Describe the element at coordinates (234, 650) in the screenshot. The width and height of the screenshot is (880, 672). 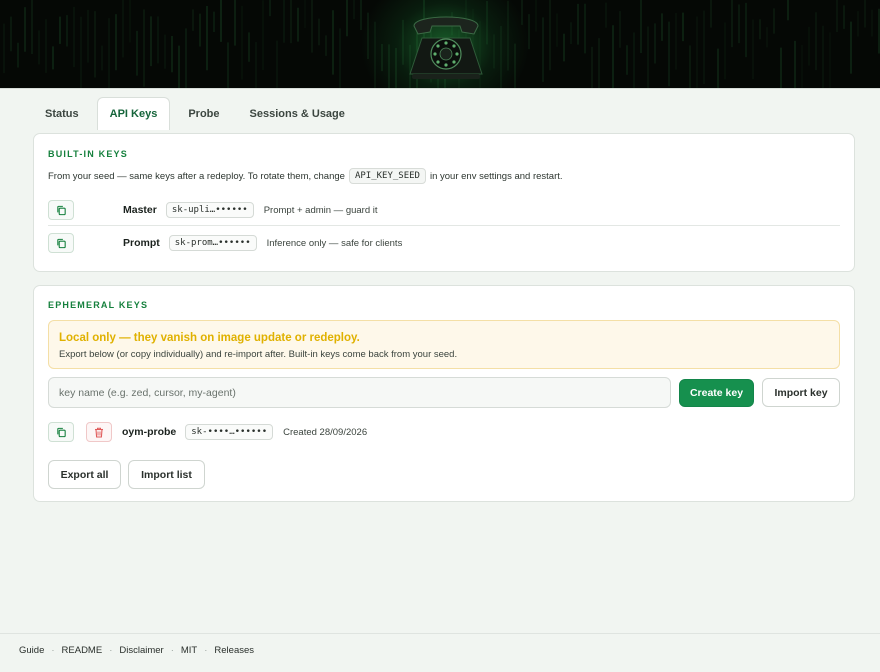
I see `footer-link-releases: Releases` at that location.